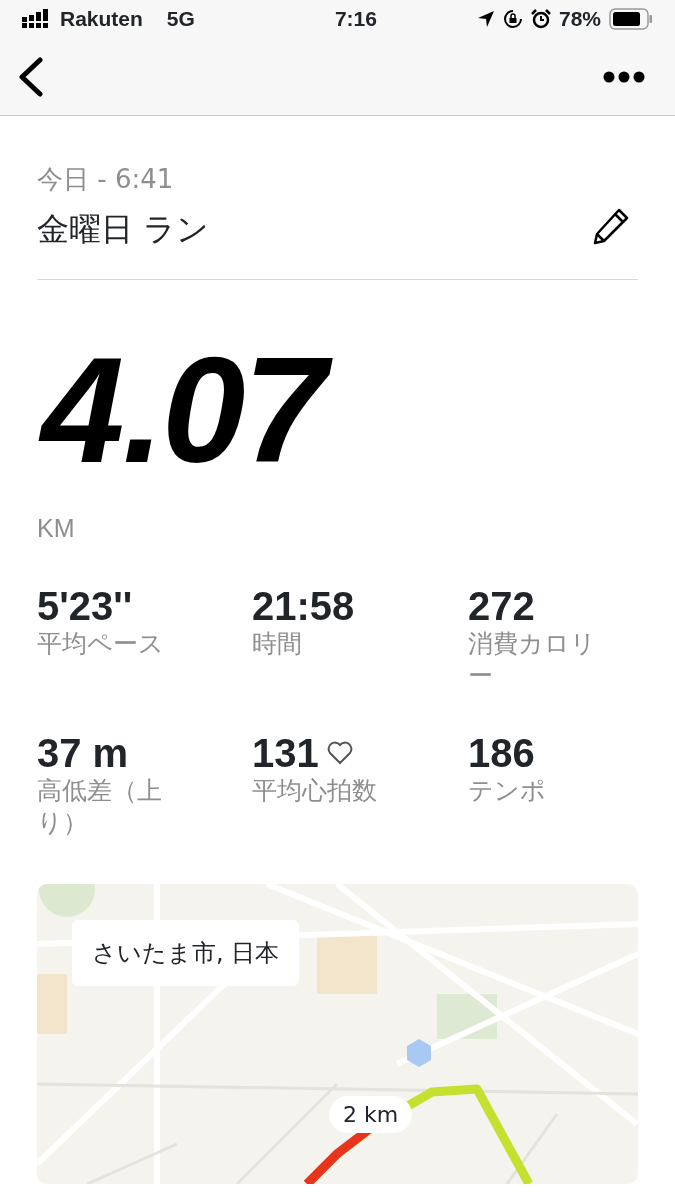  I want to click on location-arrow-icon, so click(485, 19).